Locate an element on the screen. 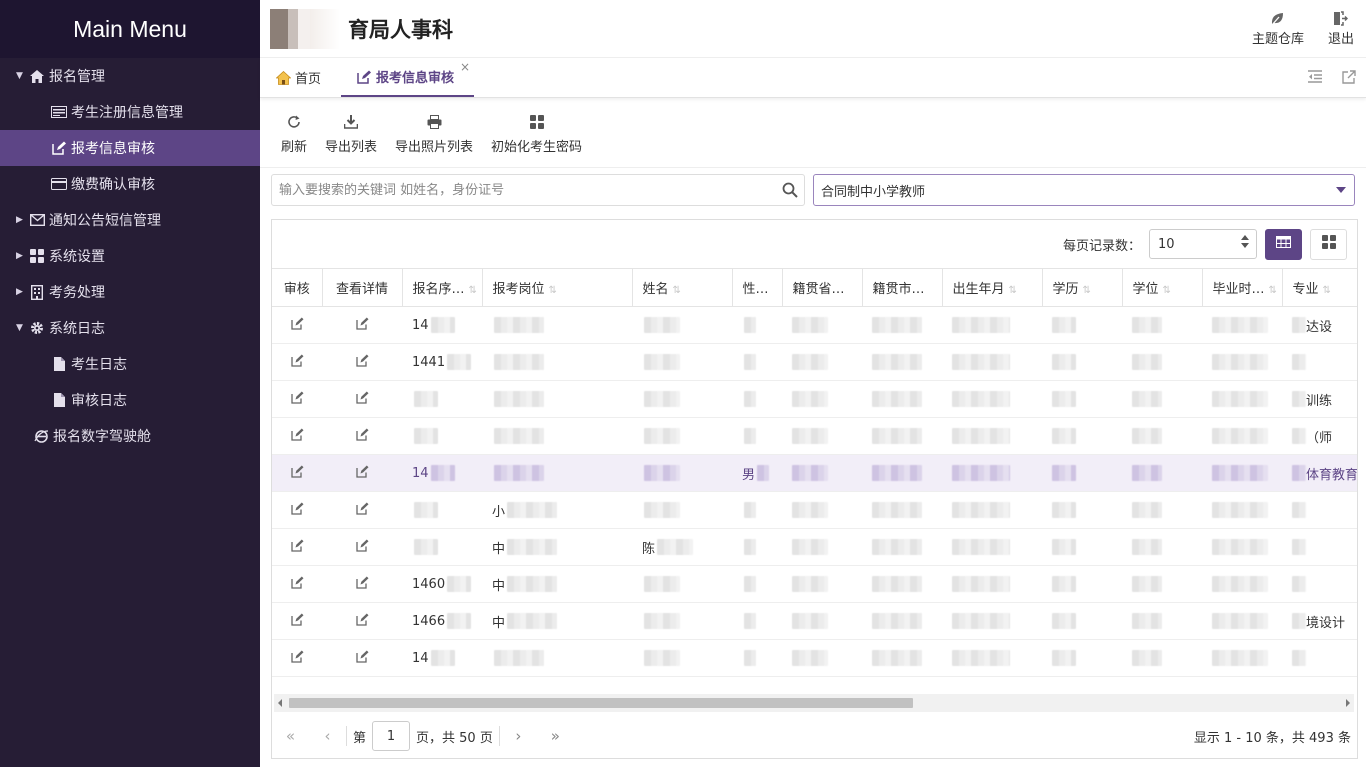 The image size is (1366, 767). ie-icon is located at coordinates (41, 436).